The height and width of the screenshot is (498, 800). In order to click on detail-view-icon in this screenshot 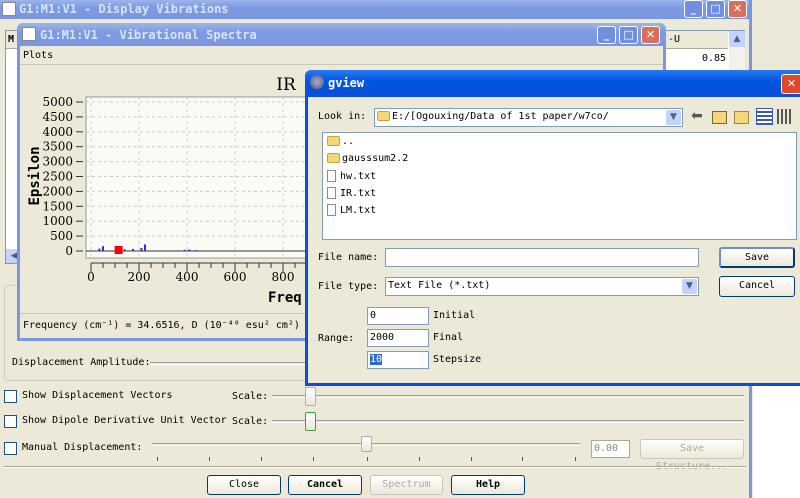, I will do `click(764, 116)`.